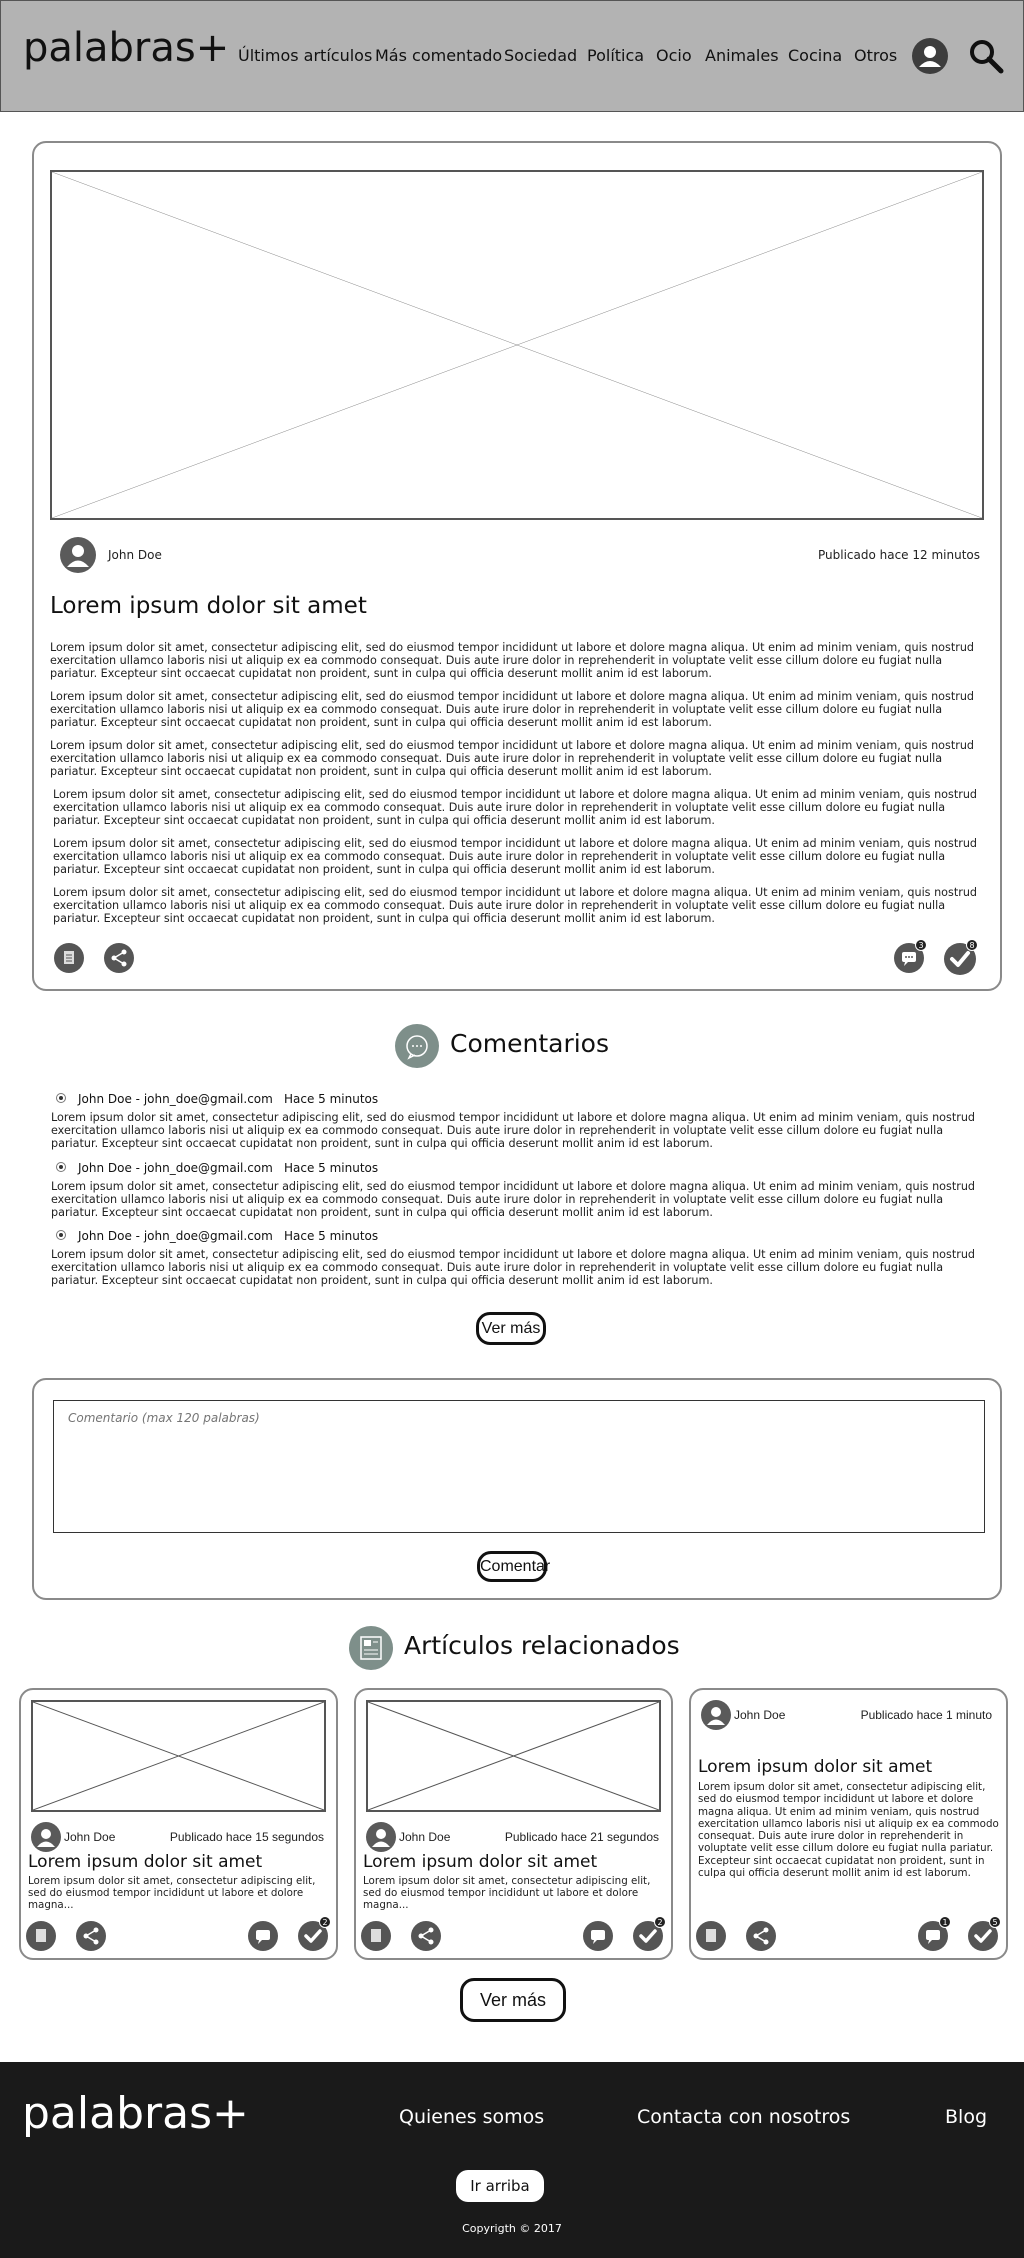  What do you see at coordinates (371, 1648) in the screenshot?
I see `related-articles-icon` at bounding box center [371, 1648].